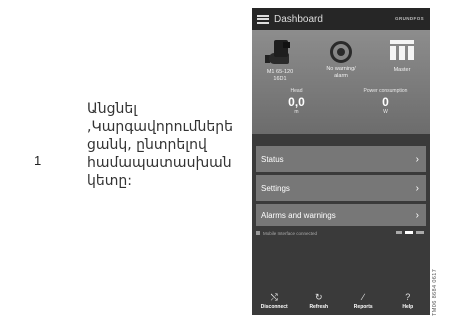  I want to click on refresh-icon: ↻, so click(318, 297).